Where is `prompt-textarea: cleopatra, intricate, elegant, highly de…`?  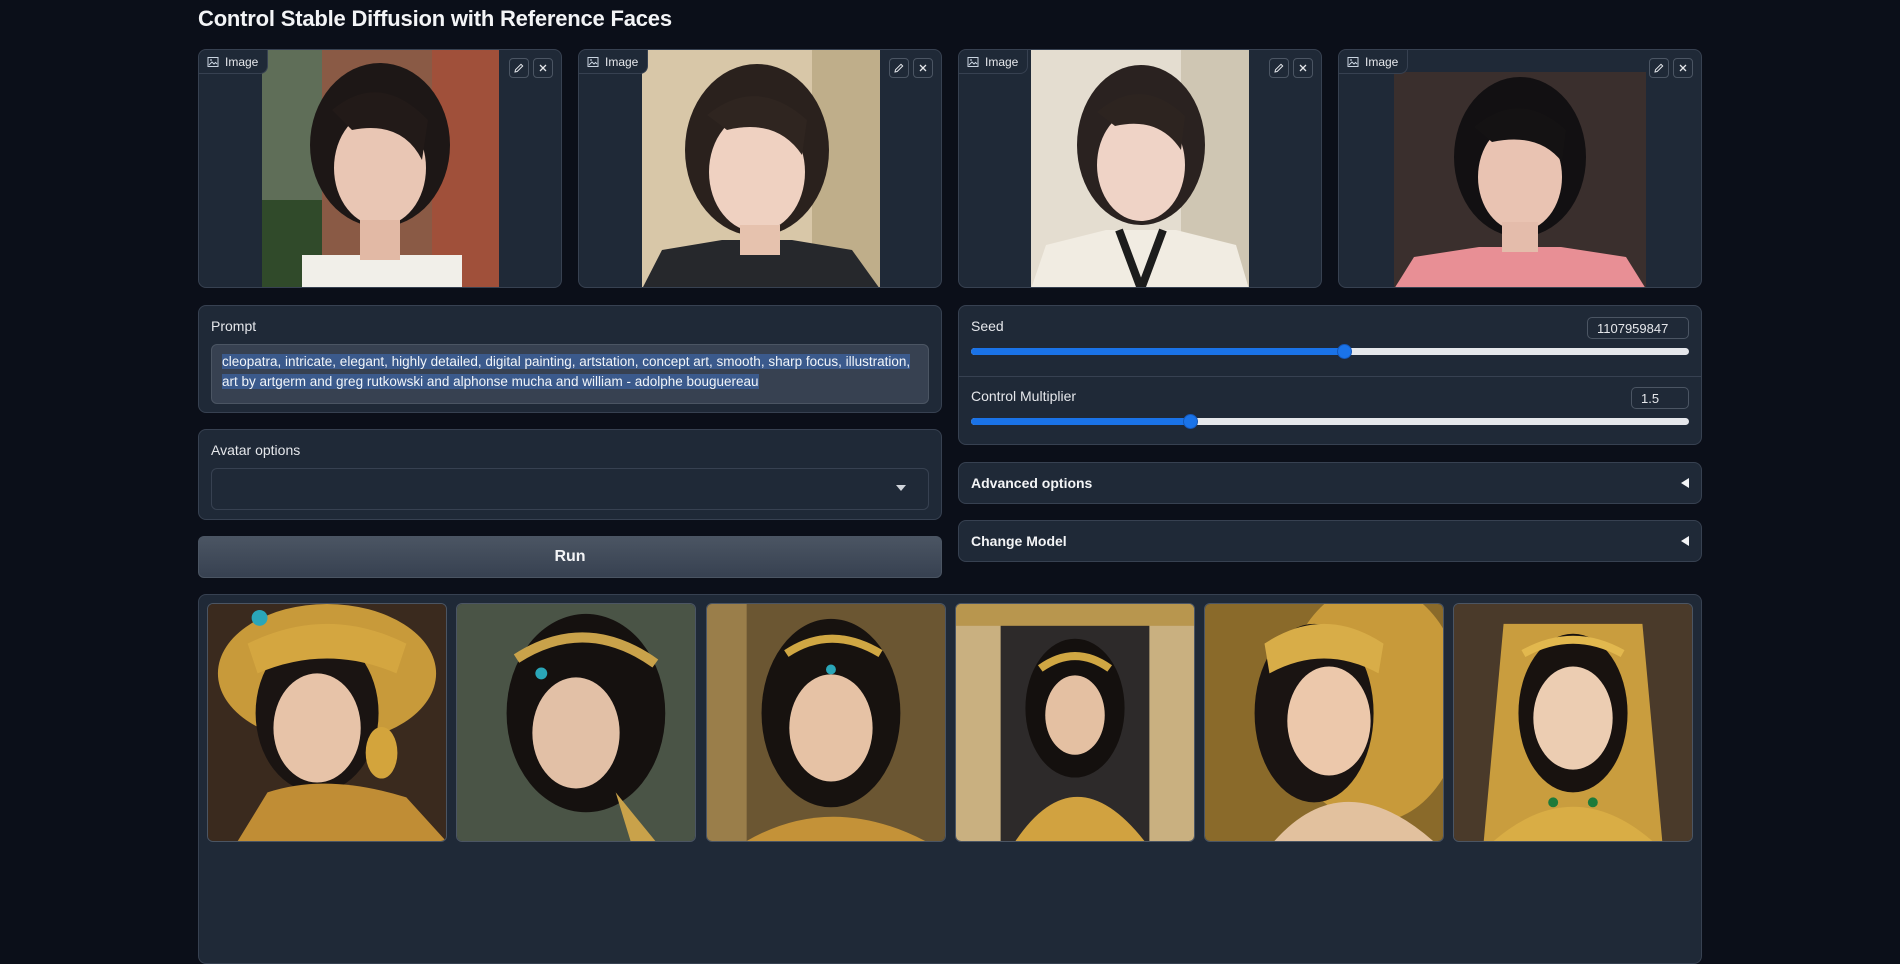 prompt-textarea: cleopatra, intricate, elegant, highly de… is located at coordinates (570, 374).